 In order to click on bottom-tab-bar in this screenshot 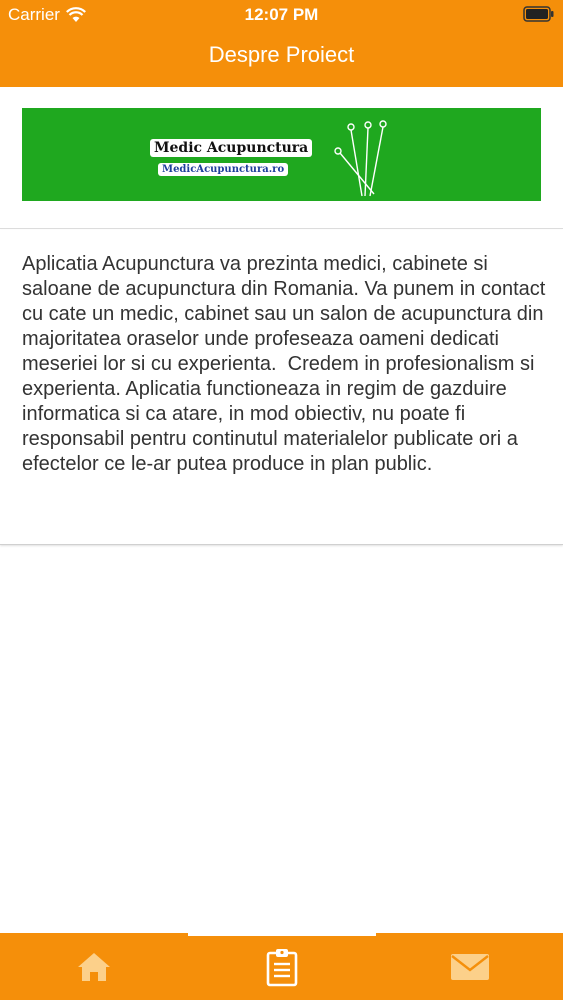, I will do `click(281, 966)`.